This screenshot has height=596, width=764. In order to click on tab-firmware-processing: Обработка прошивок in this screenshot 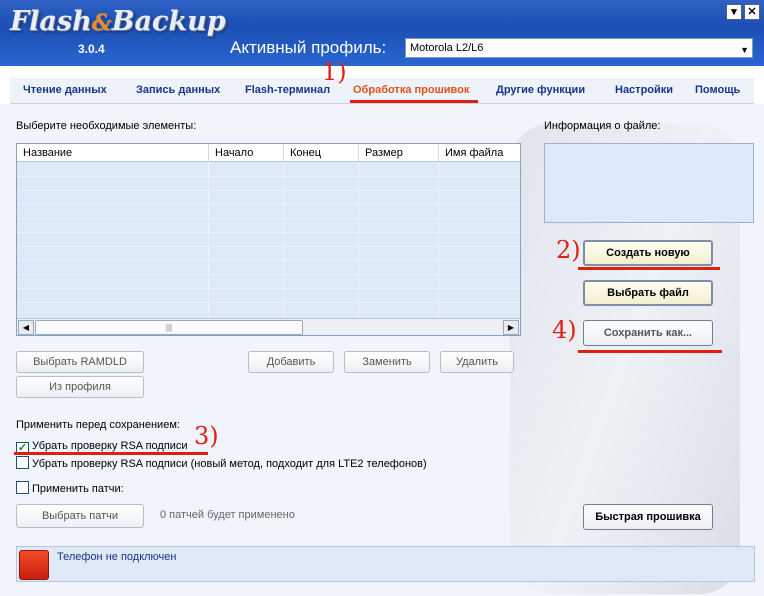, I will do `click(411, 90)`.